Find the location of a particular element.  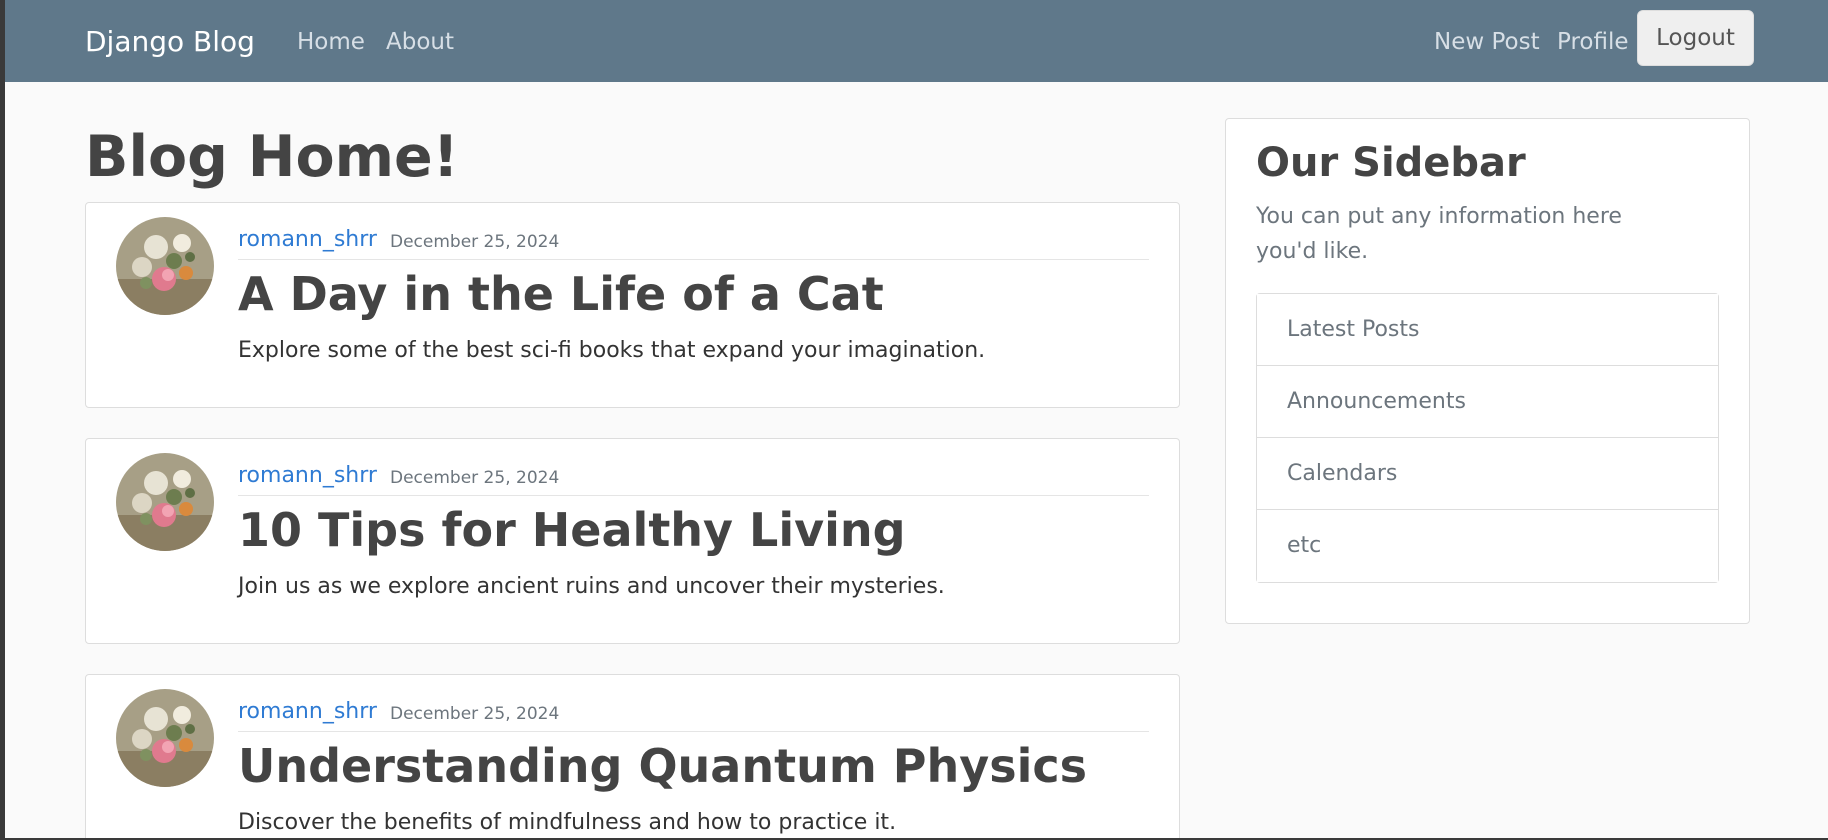

sidebar-title: Our Sidebar is located at coordinates (1391, 163).